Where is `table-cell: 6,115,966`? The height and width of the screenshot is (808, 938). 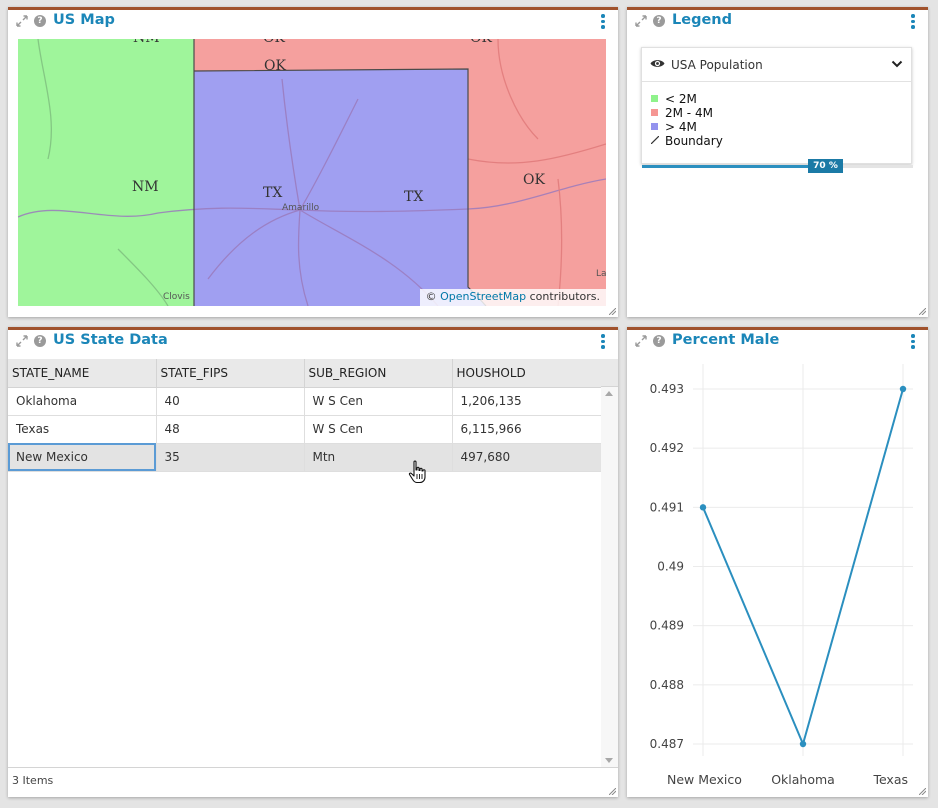 table-cell: 6,115,966 is located at coordinates (527, 429).